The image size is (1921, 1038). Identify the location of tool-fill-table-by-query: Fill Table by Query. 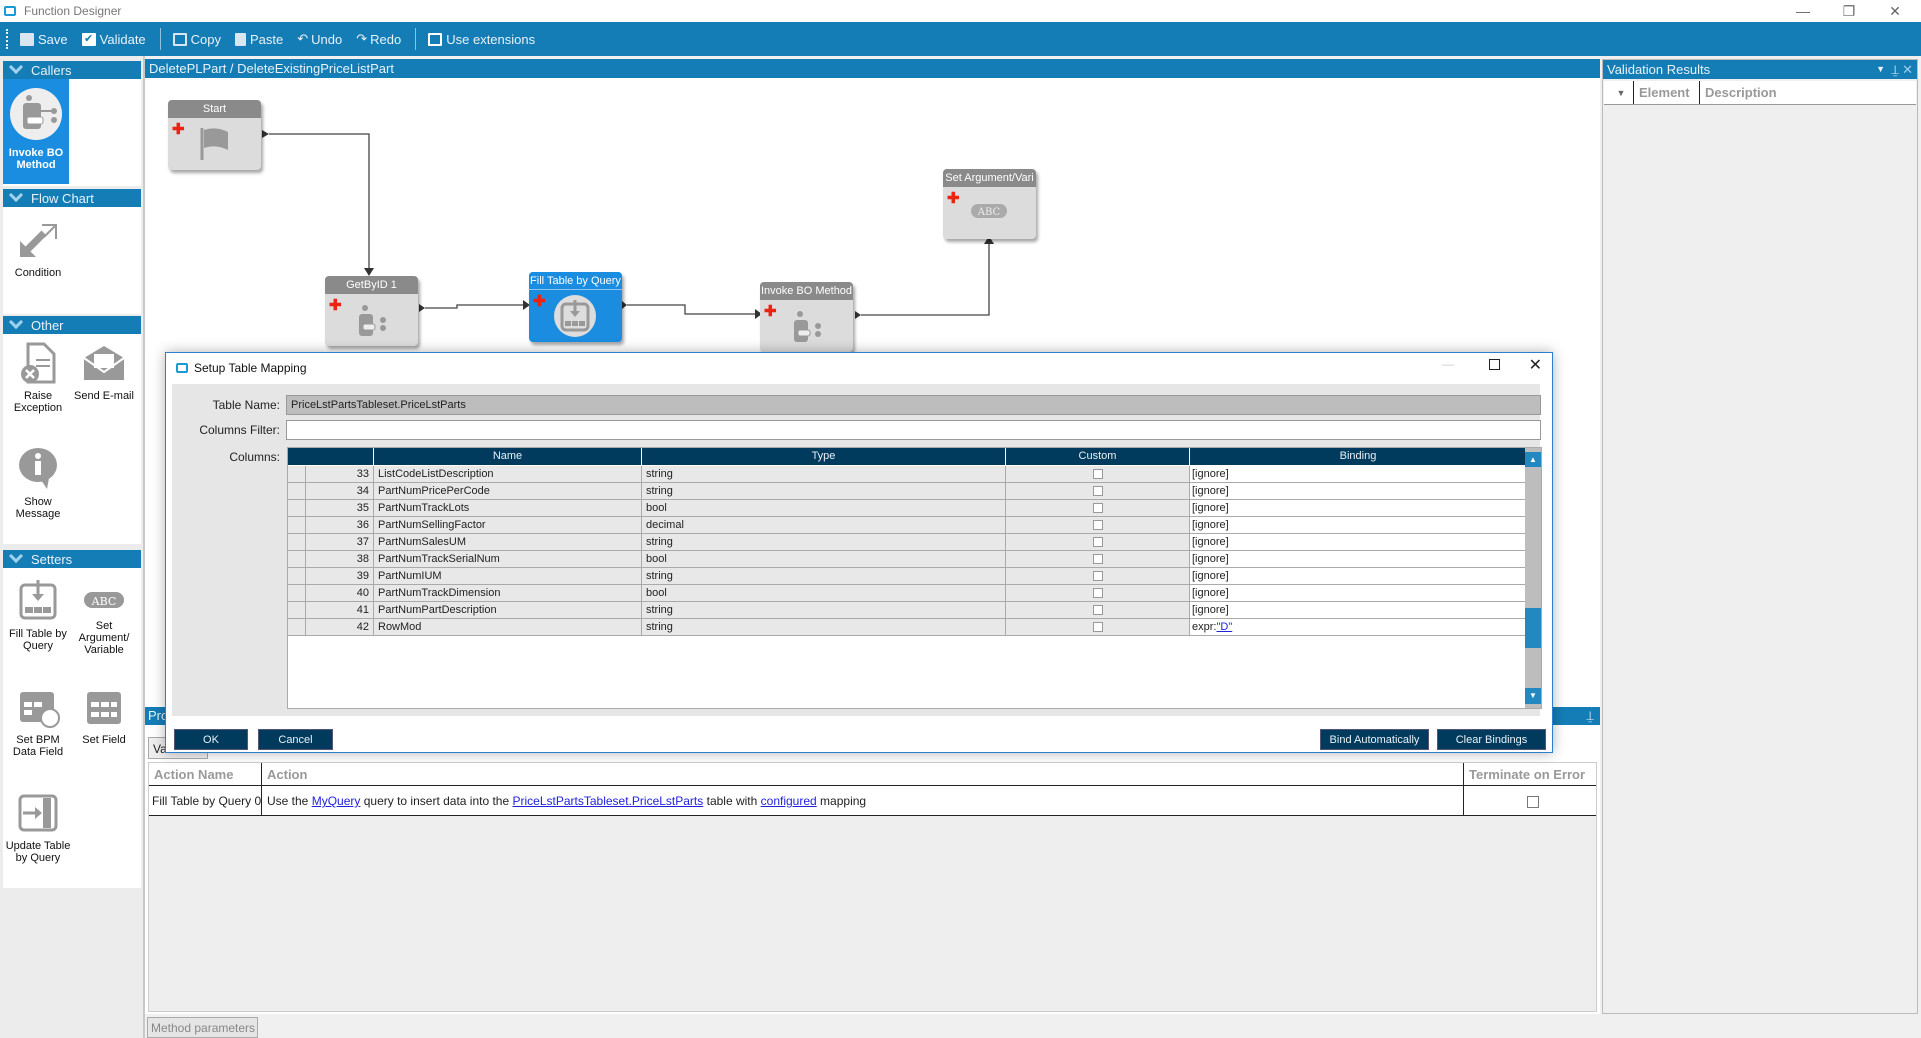
(38, 616).